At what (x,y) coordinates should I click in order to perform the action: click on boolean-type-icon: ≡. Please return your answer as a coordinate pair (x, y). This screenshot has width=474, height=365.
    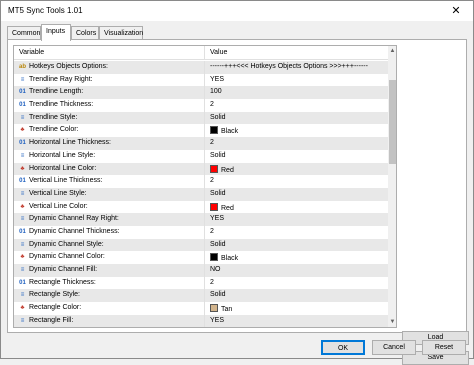
    Looking at the image, I should click on (22, 79).